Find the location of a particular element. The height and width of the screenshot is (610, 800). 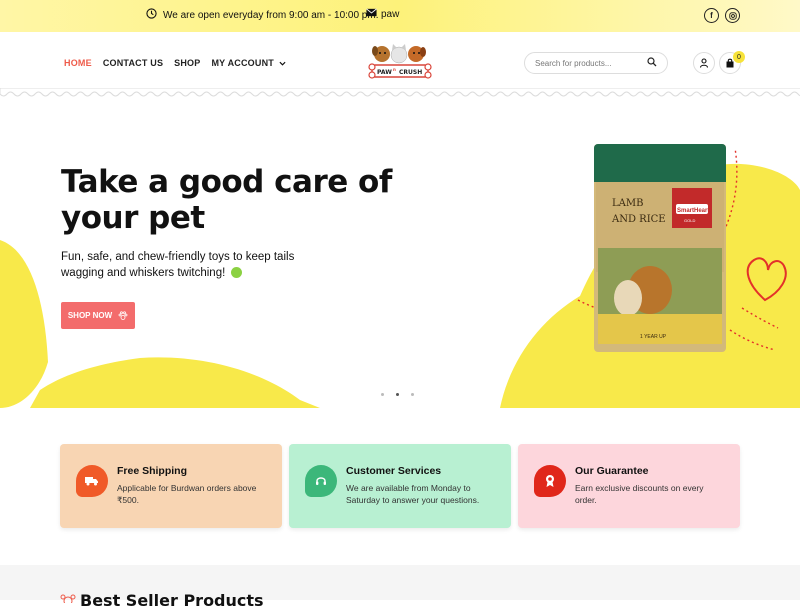

logo-text-top: PAW is located at coordinates (384, 72).